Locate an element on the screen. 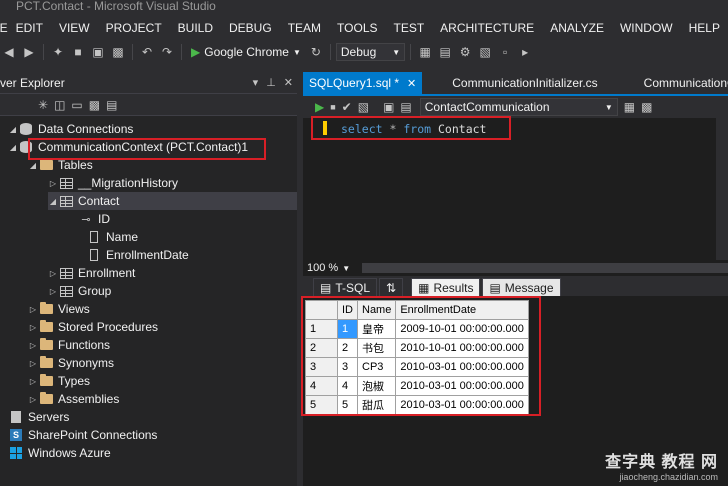 The height and width of the screenshot is (486, 728). connect-icon: ▣ is located at coordinates (388, 107).